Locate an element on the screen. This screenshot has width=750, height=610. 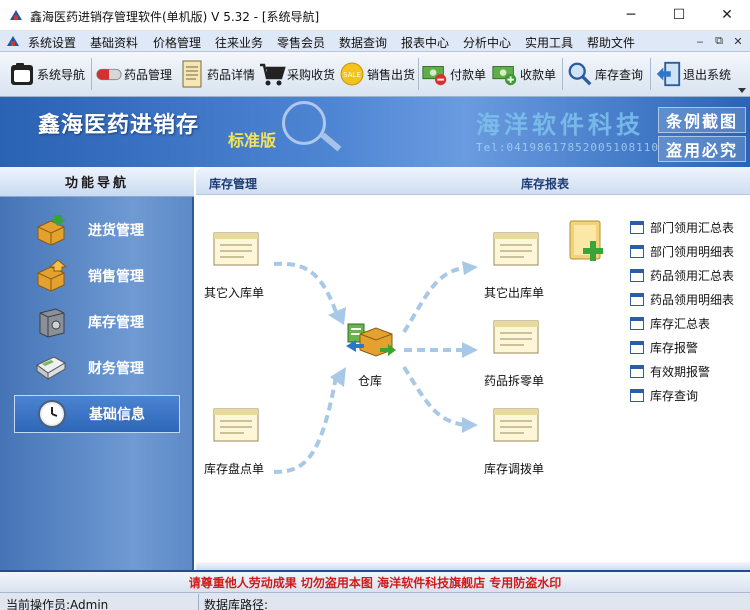
nav-item-label: 财务管理 is located at coordinates (116, 369).